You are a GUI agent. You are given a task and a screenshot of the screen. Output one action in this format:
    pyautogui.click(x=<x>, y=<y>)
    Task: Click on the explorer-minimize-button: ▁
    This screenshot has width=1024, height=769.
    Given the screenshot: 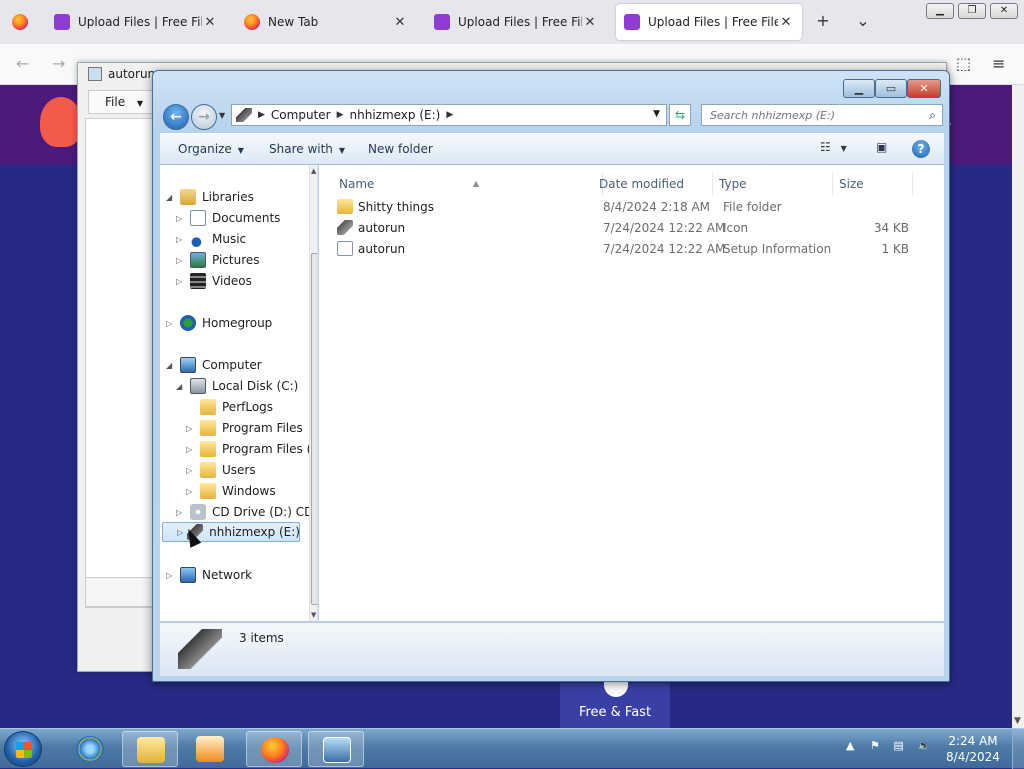 What is the action you would take?
    pyautogui.click(x=859, y=88)
    